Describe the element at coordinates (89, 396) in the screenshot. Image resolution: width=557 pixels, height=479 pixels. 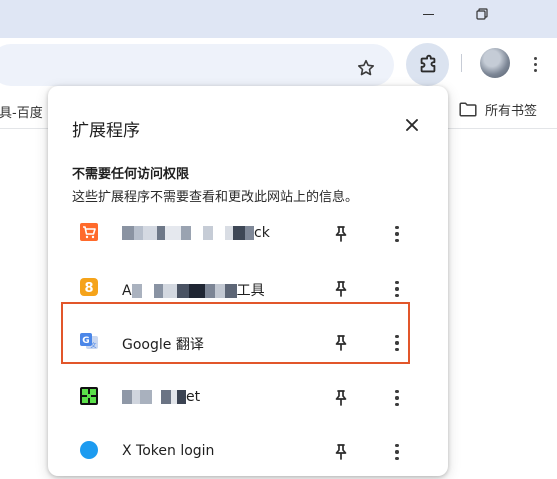
I see `green-grid-icon` at that location.